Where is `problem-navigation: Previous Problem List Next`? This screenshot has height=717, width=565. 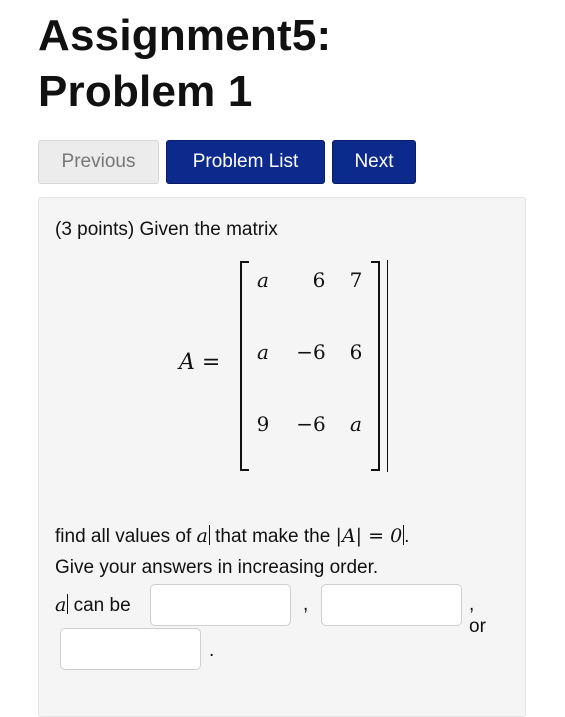
problem-navigation: Previous Problem List Next is located at coordinates (227, 162).